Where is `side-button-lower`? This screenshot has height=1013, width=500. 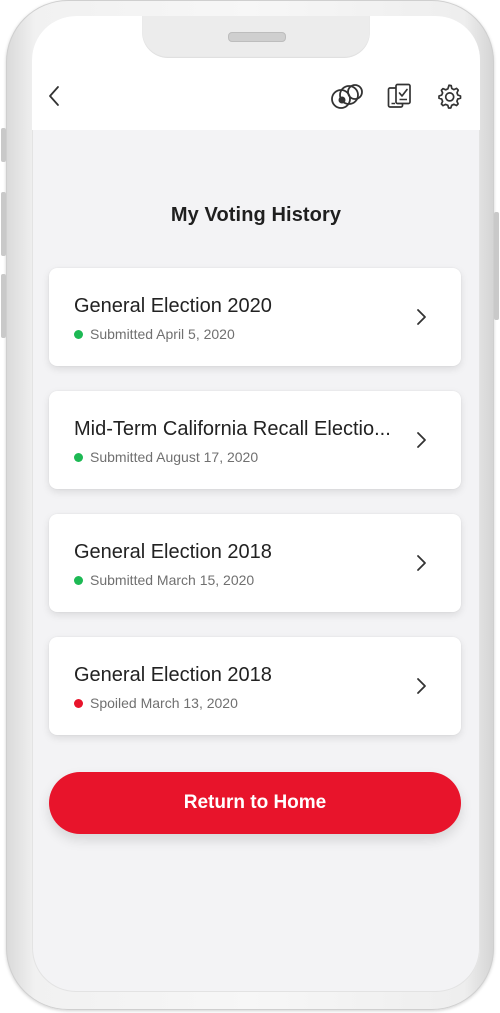 side-button-lower is located at coordinates (3, 306).